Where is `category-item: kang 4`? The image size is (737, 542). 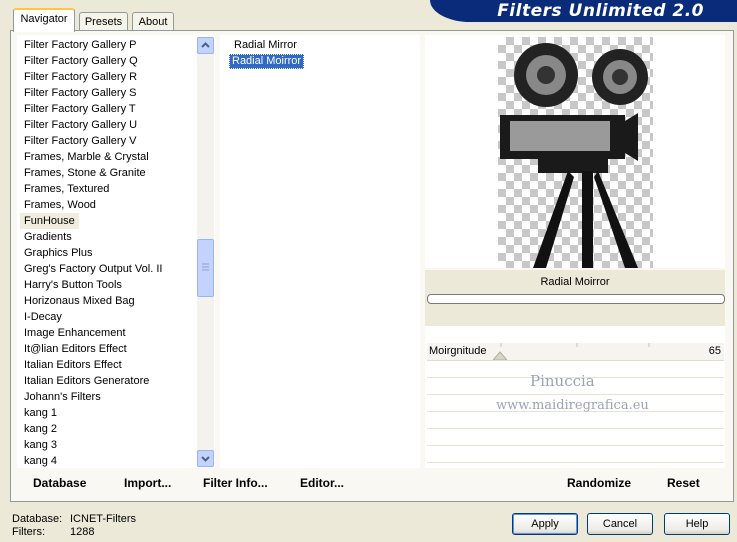 category-item: kang 4 is located at coordinates (40, 461).